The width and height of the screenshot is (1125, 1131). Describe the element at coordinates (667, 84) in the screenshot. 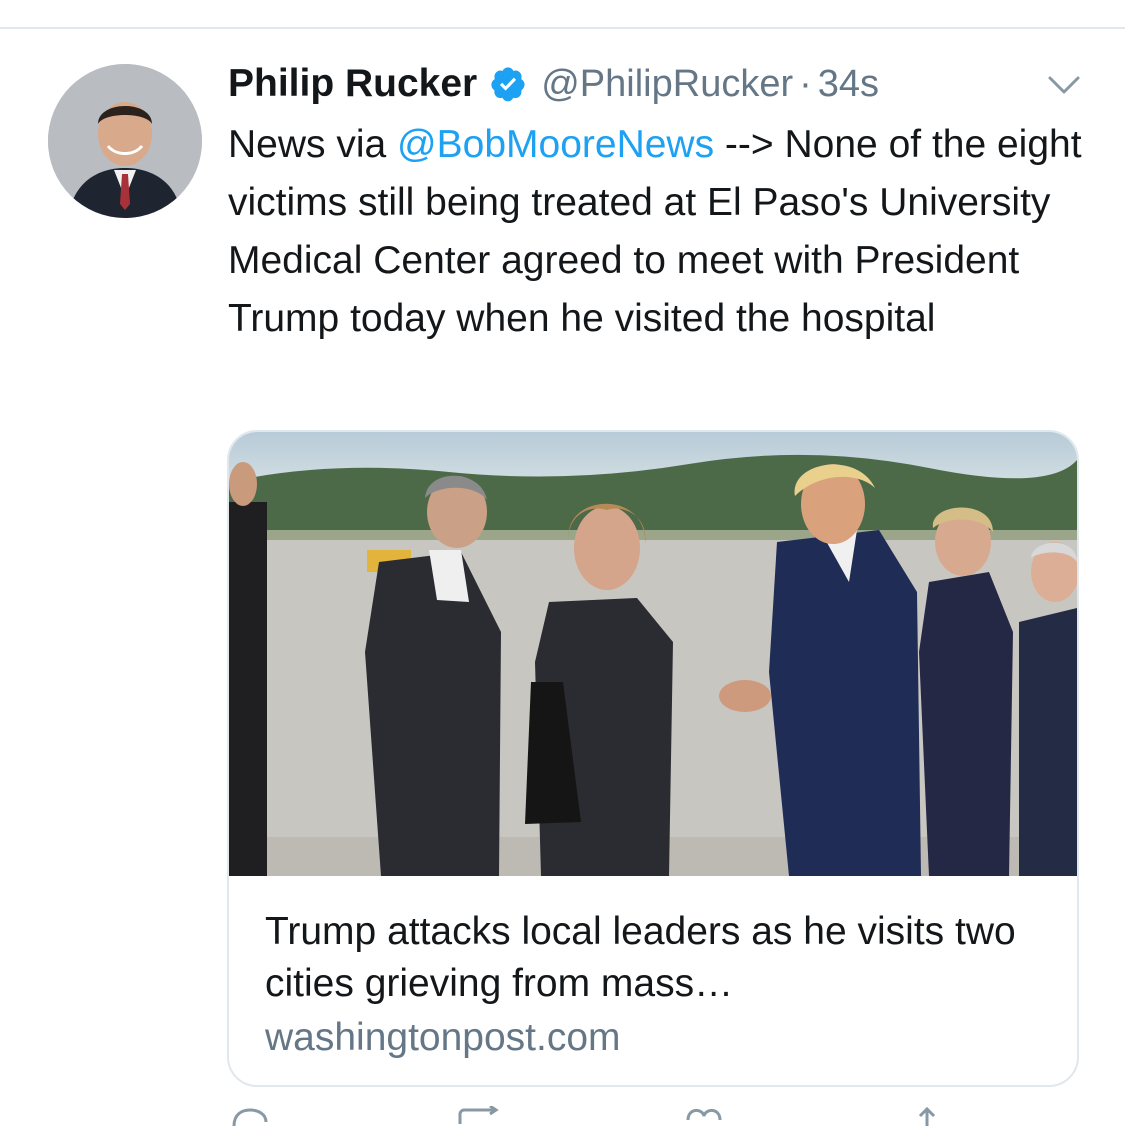

I see `author-handle: @PhilipRucker` at that location.